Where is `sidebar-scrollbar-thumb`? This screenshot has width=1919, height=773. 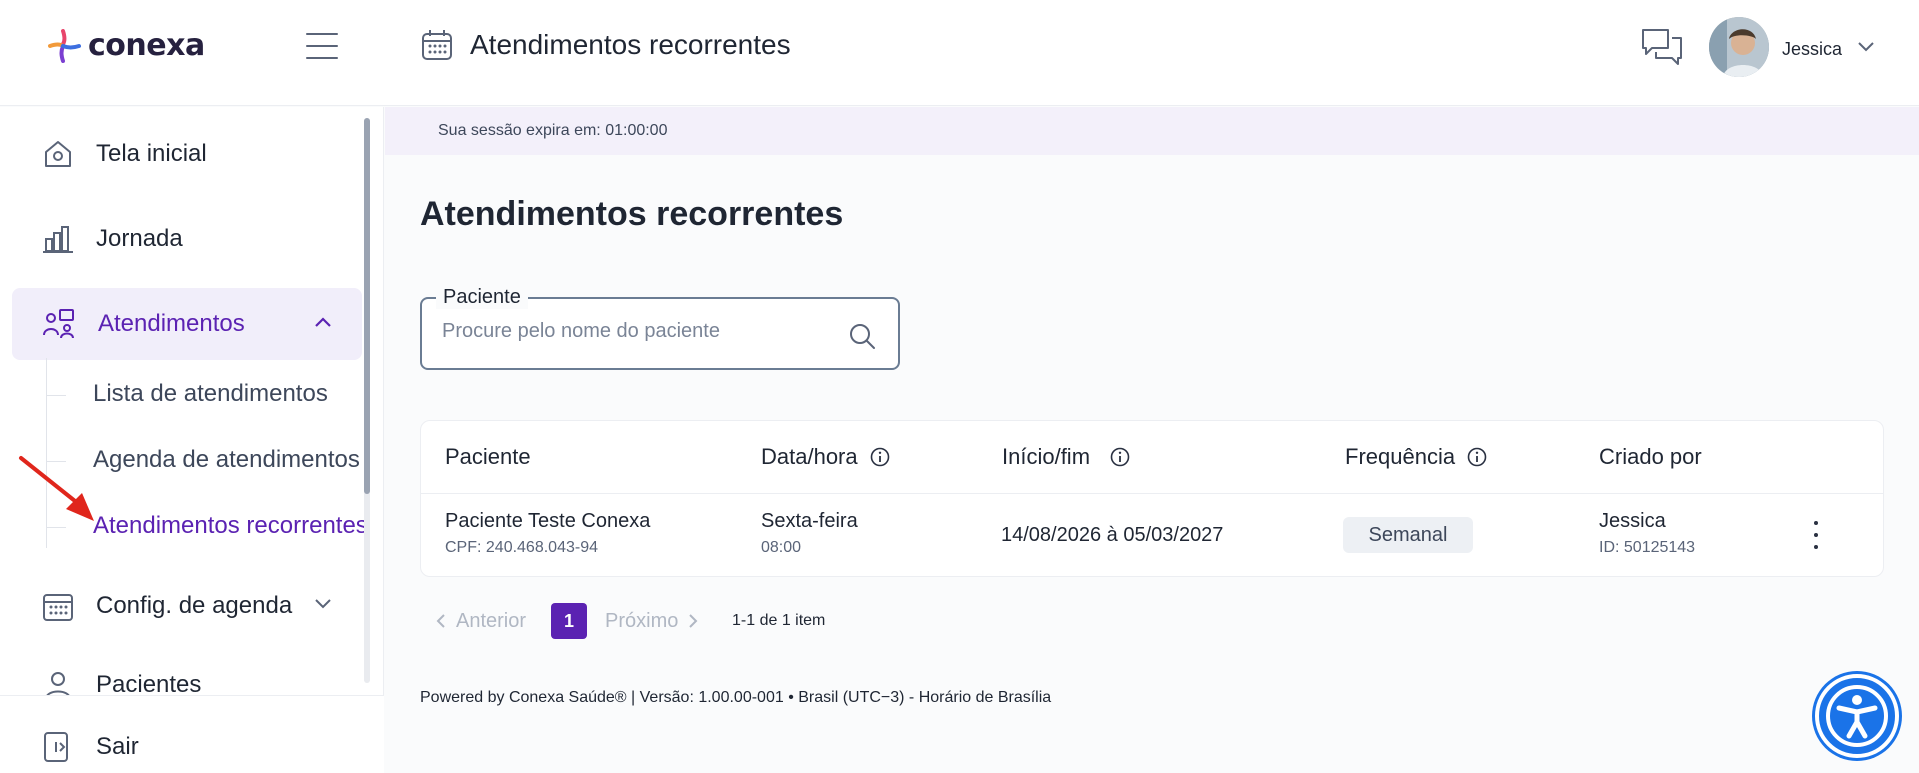 sidebar-scrollbar-thumb is located at coordinates (367, 306).